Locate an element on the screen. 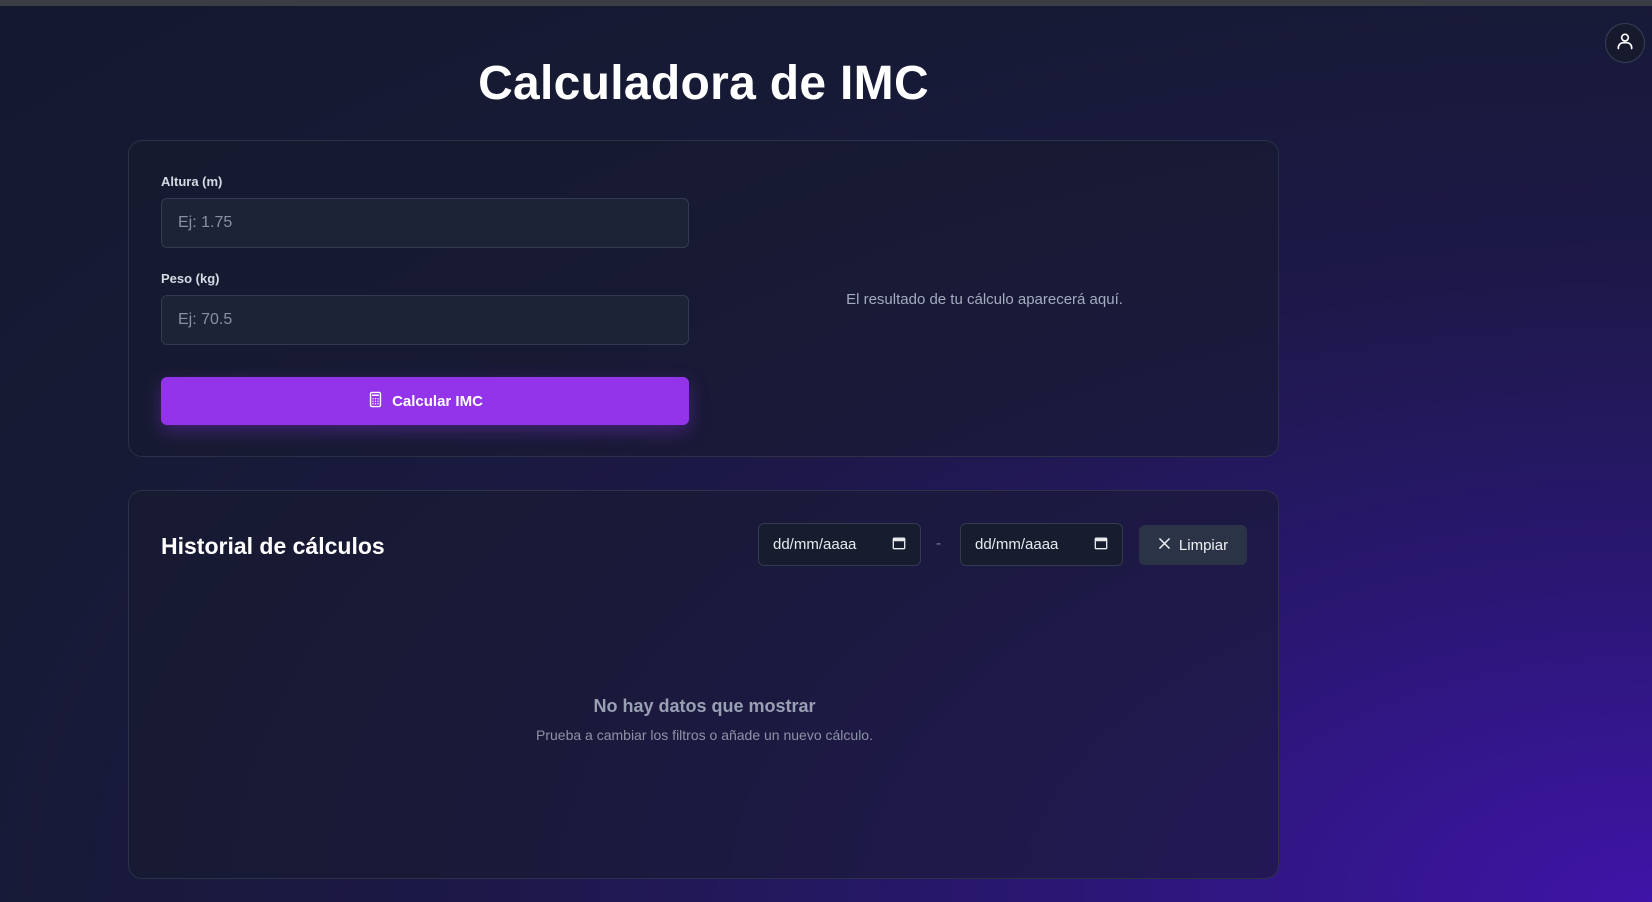 The height and width of the screenshot is (902, 1652). empty-state-title: No hay datos que mostrar is located at coordinates (704, 706).